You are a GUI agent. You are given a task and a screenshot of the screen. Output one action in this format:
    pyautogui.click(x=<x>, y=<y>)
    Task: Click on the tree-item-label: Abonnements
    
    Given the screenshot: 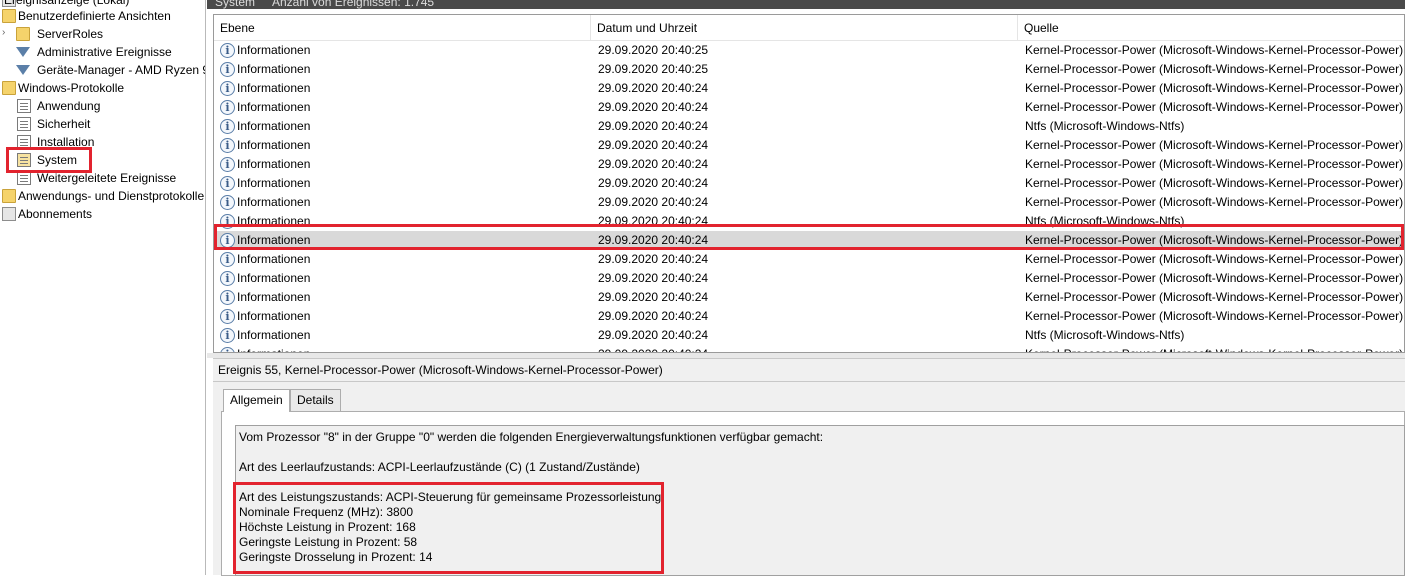 What is the action you would take?
    pyautogui.click(x=55, y=214)
    